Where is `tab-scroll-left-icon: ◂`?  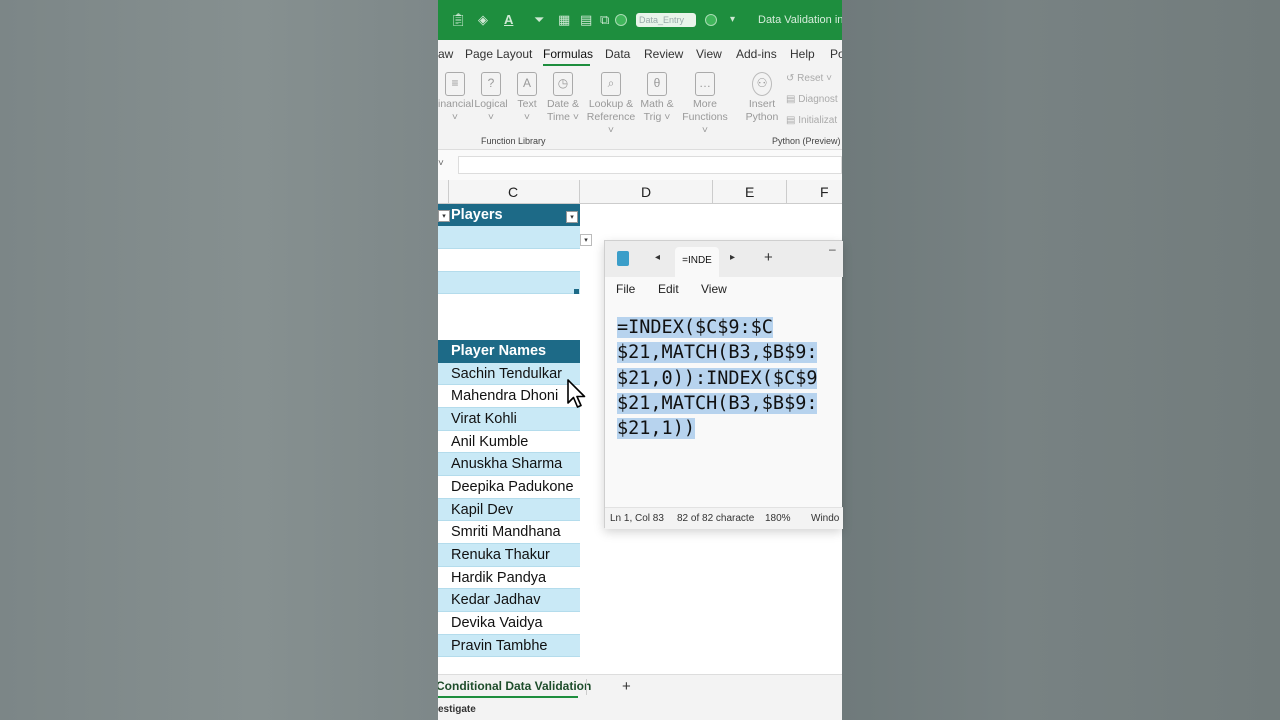 tab-scroll-left-icon: ◂ is located at coordinates (657, 257).